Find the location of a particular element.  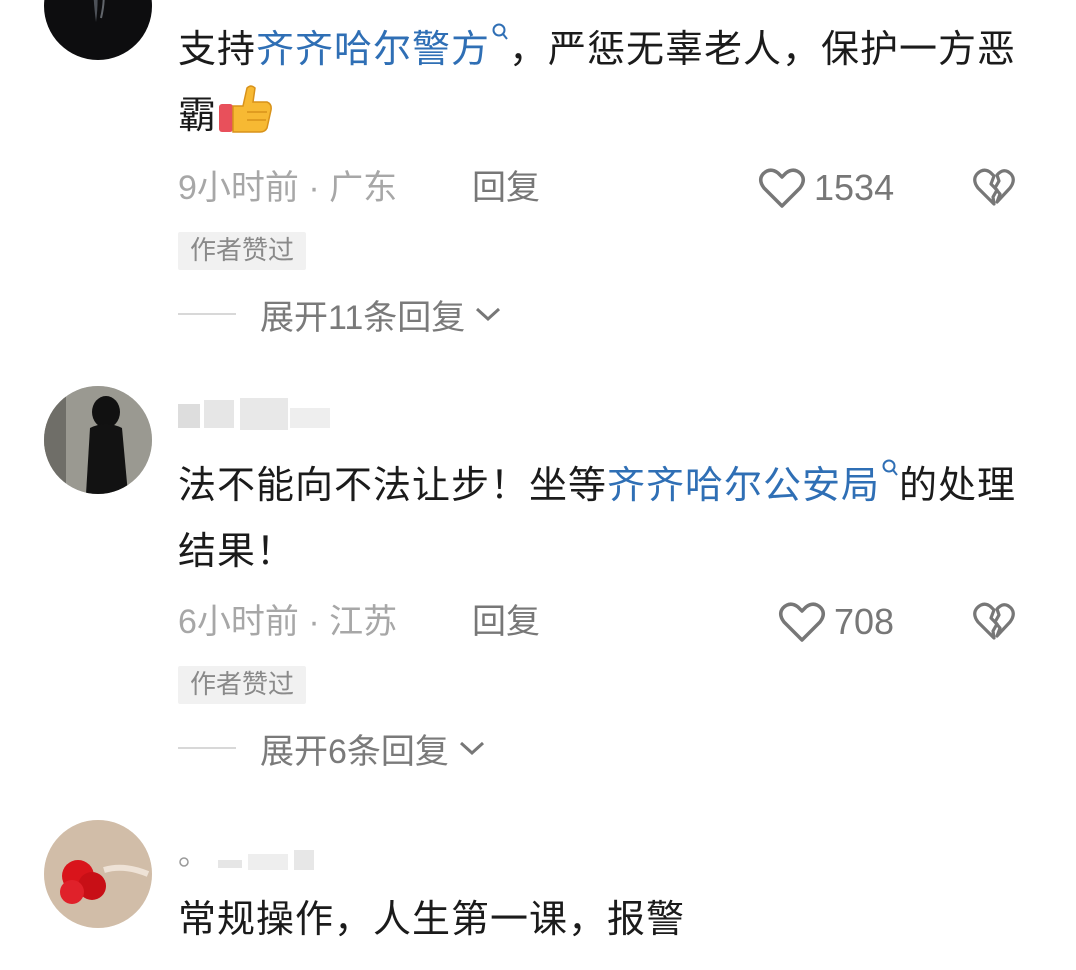

topic-link: 齐齐哈尔公安局 is located at coordinates (753, 483).